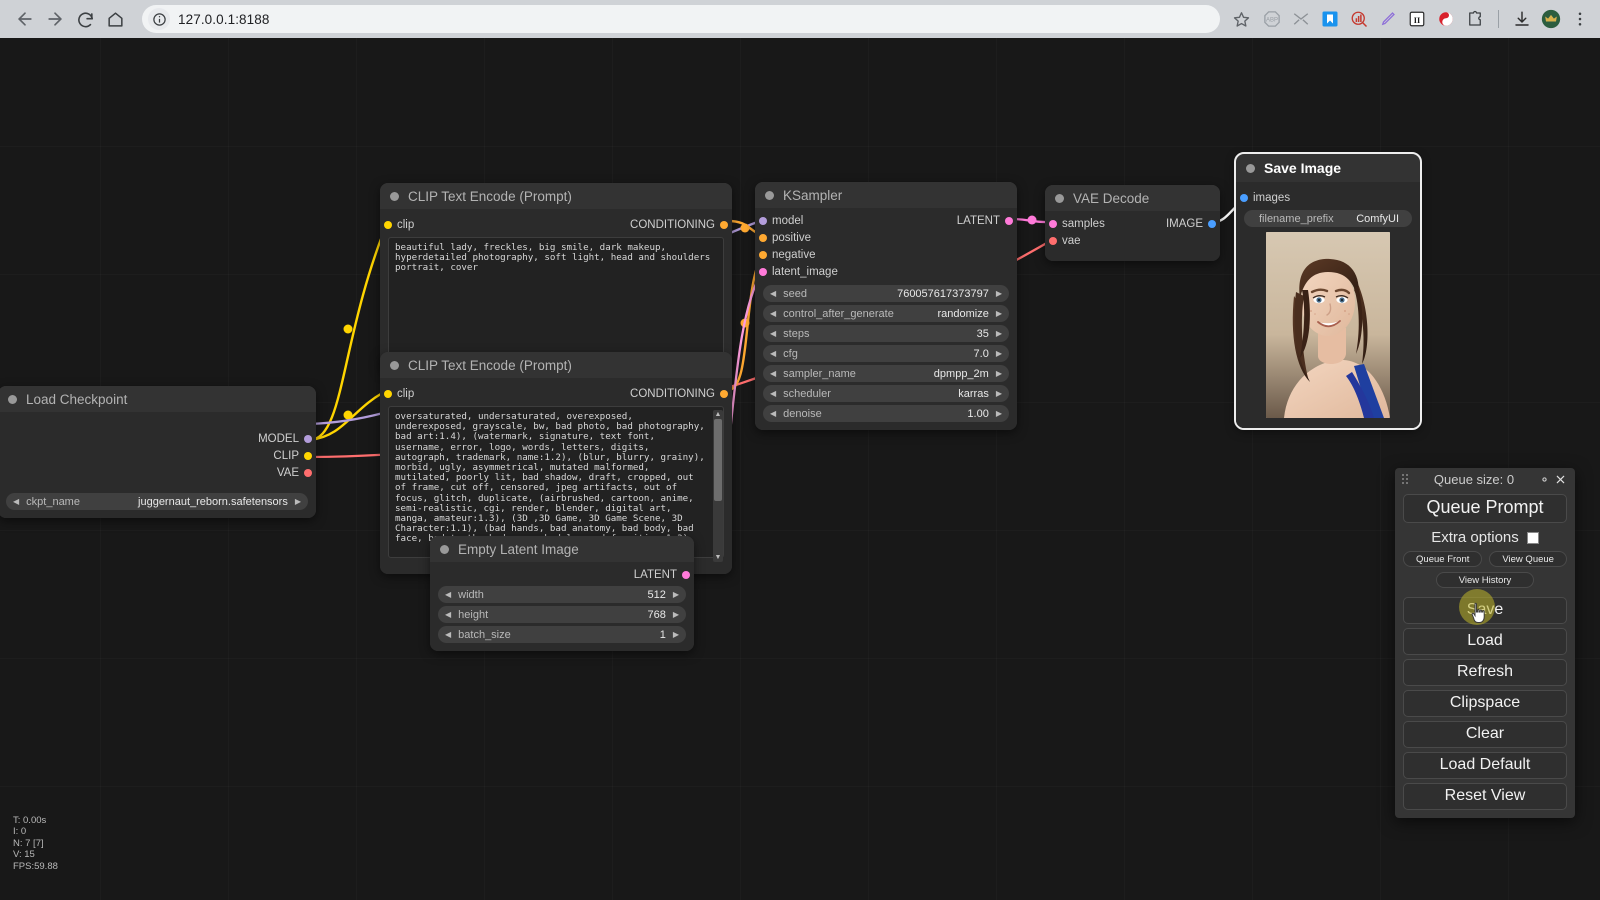 The image size is (1600, 900). What do you see at coordinates (562, 634) in the screenshot?
I see `widget-batch-size: ◀ batch_size 1 ▶` at bounding box center [562, 634].